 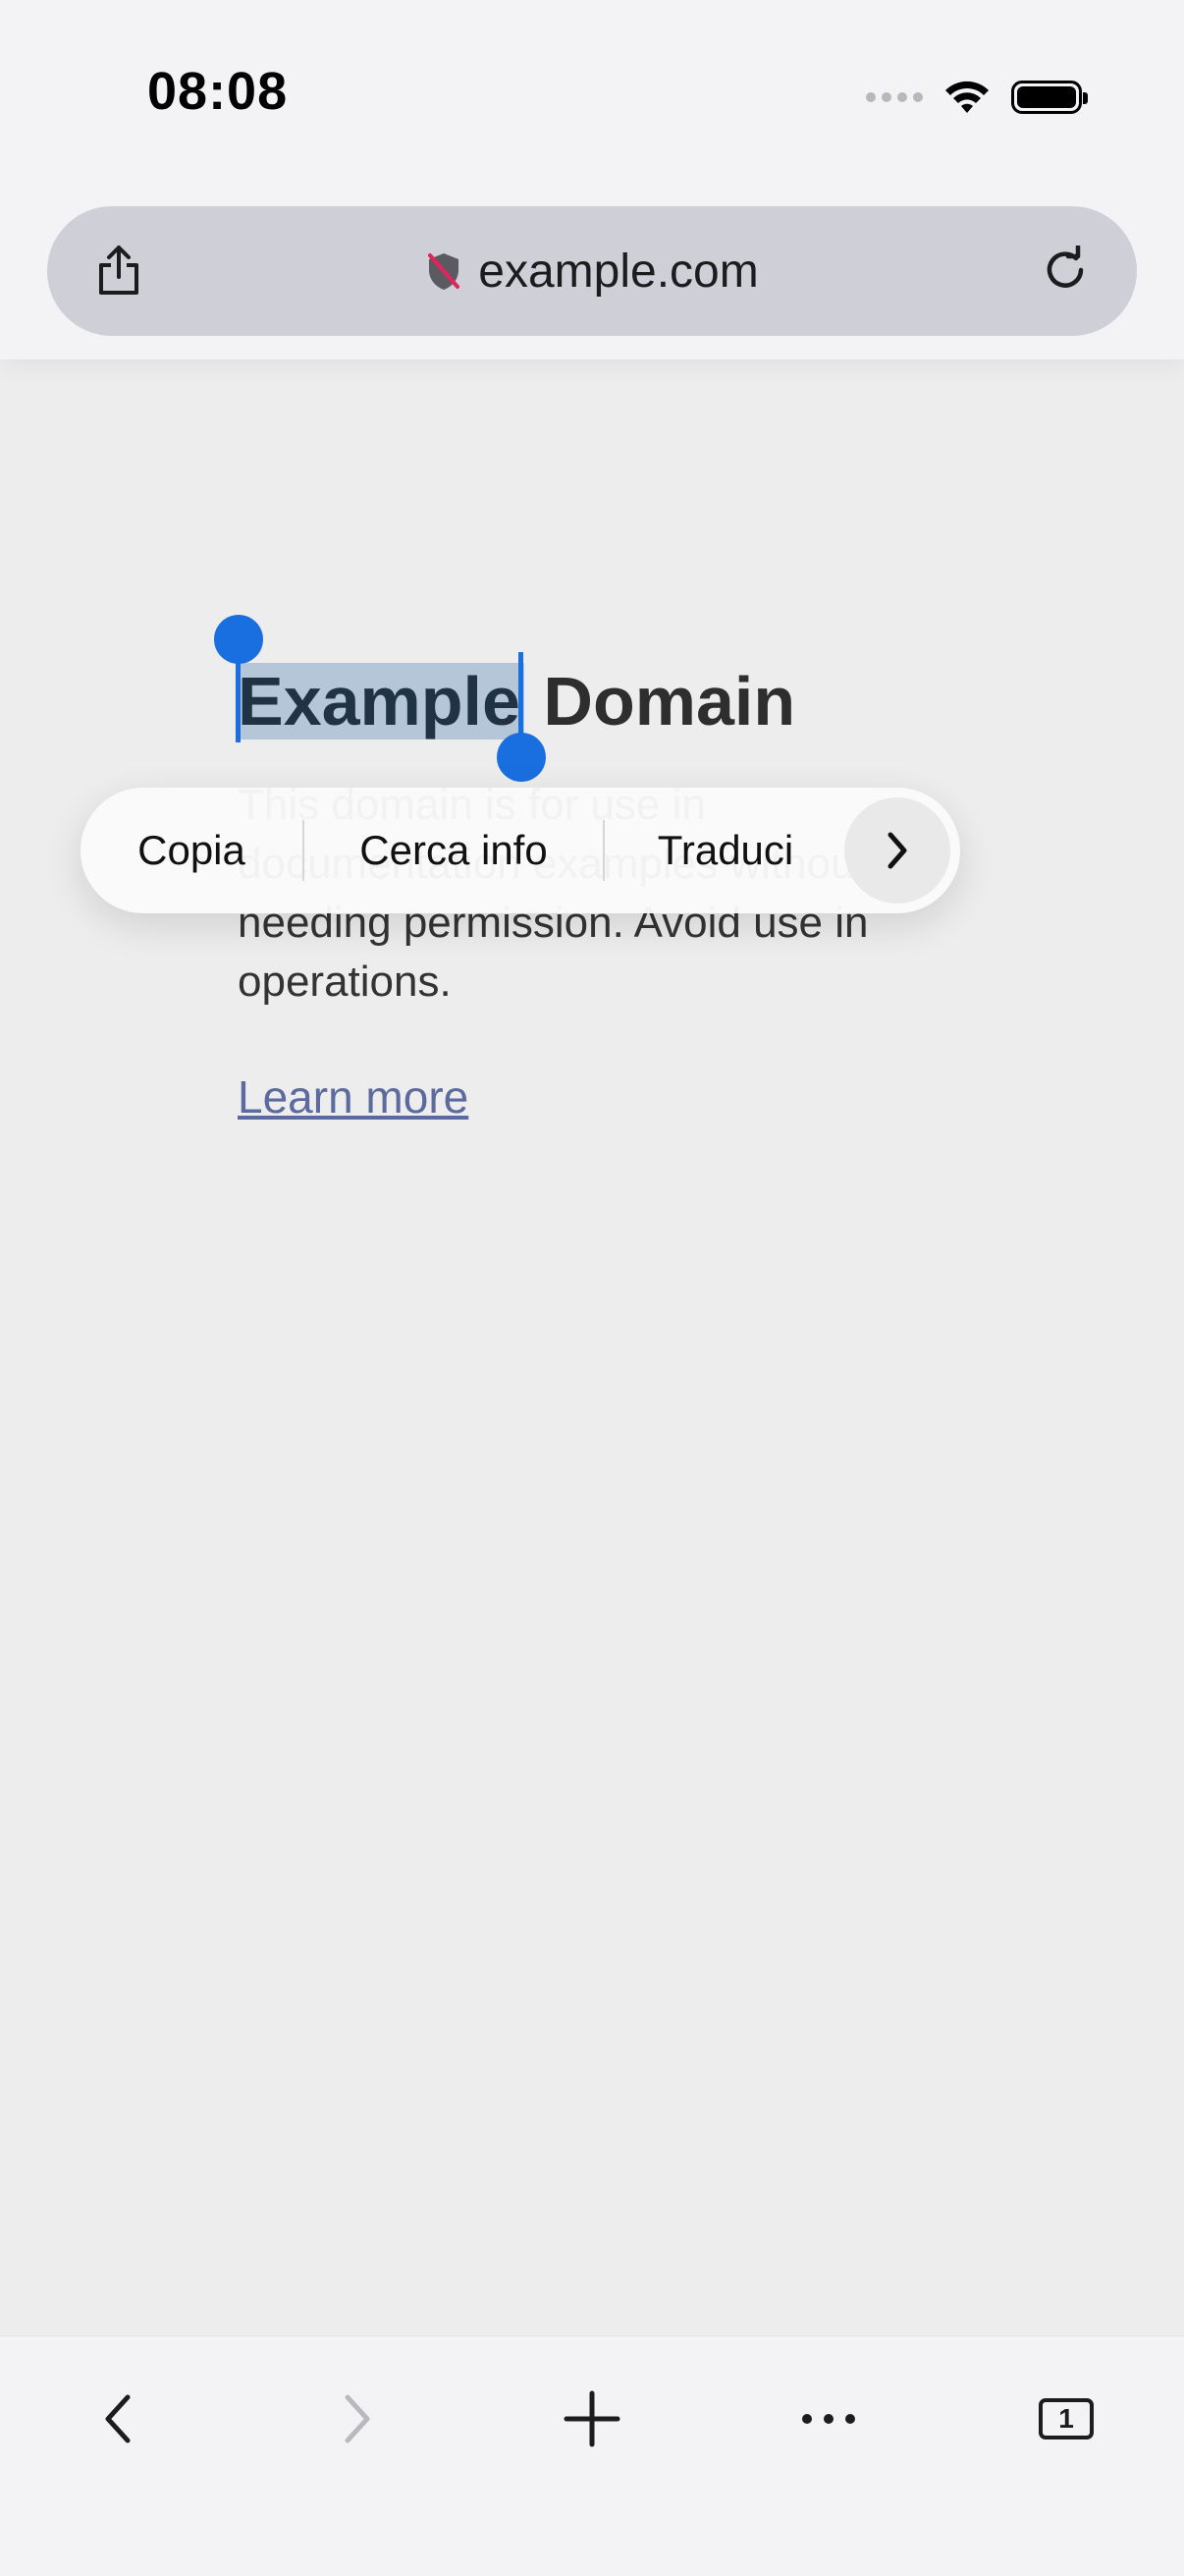 What do you see at coordinates (618, 271) in the screenshot?
I see `url-text: example.com` at bounding box center [618, 271].